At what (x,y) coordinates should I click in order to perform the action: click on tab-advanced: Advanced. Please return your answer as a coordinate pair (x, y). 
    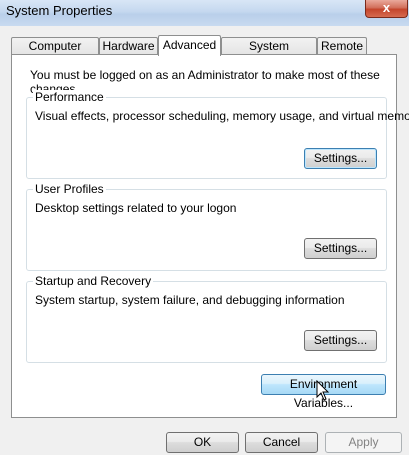
    Looking at the image, I should click on (189, 45).